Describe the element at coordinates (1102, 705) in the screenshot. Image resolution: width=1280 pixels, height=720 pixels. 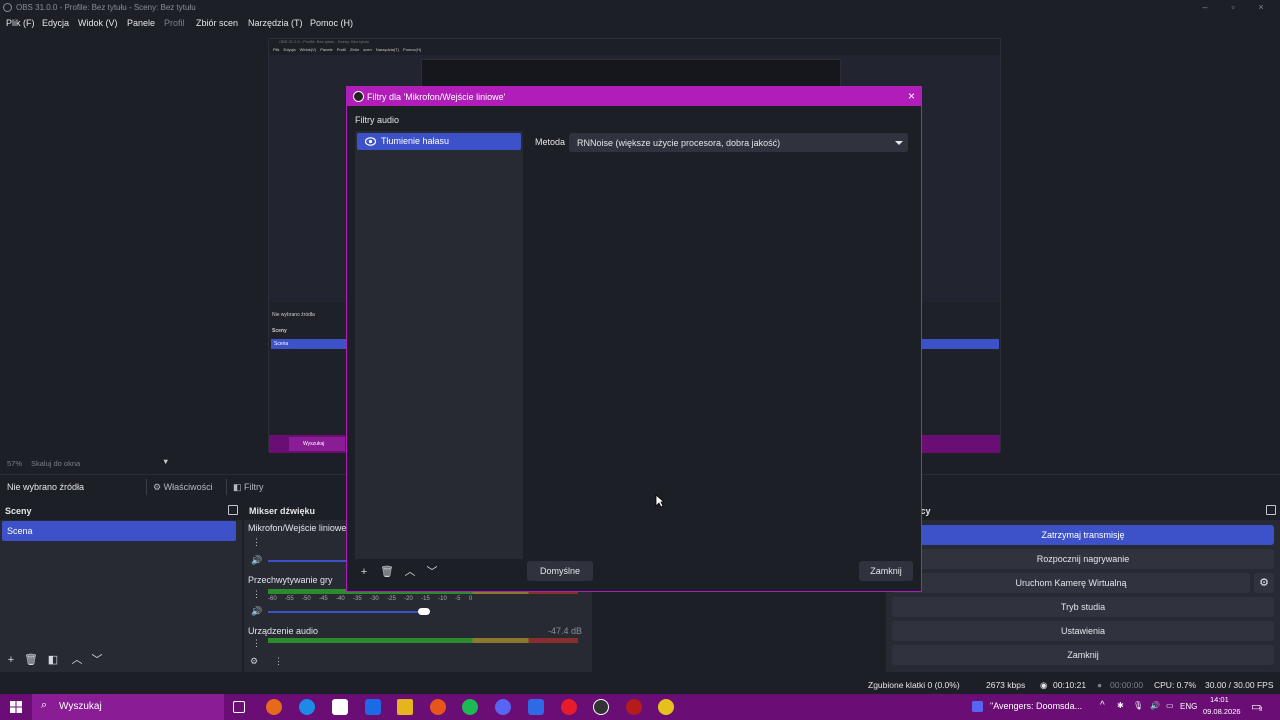
I see `tray-chevron-icon: ^` at that location.